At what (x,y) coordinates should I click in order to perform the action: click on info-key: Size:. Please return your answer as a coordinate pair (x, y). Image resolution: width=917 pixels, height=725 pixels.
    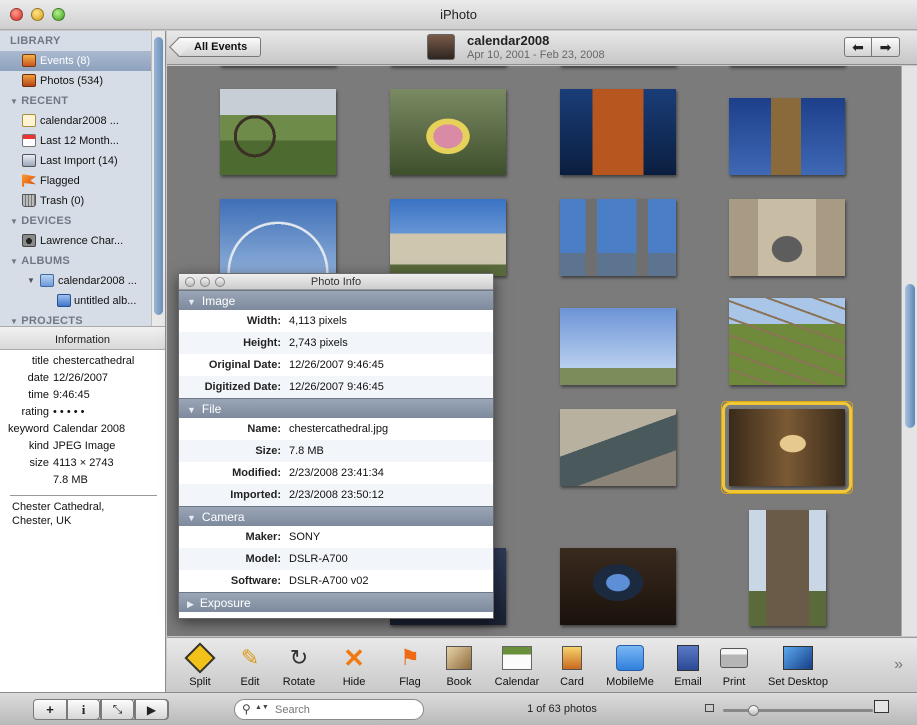
    Looking at the image, I should click on (268, 451).